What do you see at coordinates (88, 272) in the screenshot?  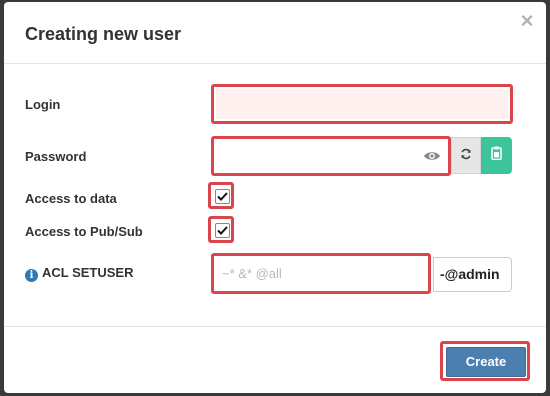 I see `acl-setuser-label-text: ACL SETUSER` at bounding box center [88, 272].